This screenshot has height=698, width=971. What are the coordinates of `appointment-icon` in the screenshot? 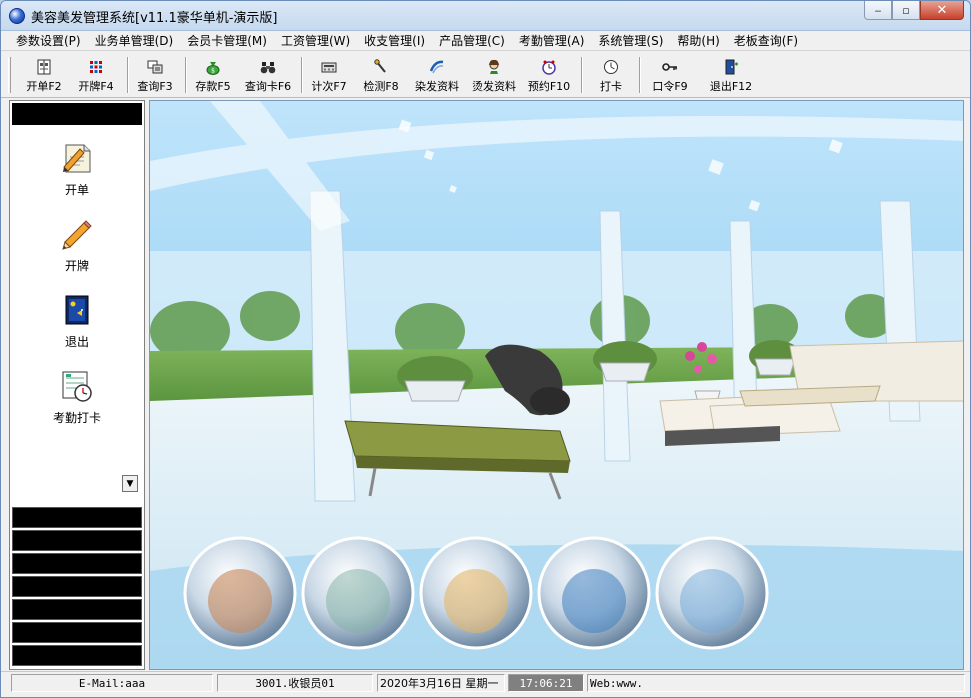 It's located at (549, 67).